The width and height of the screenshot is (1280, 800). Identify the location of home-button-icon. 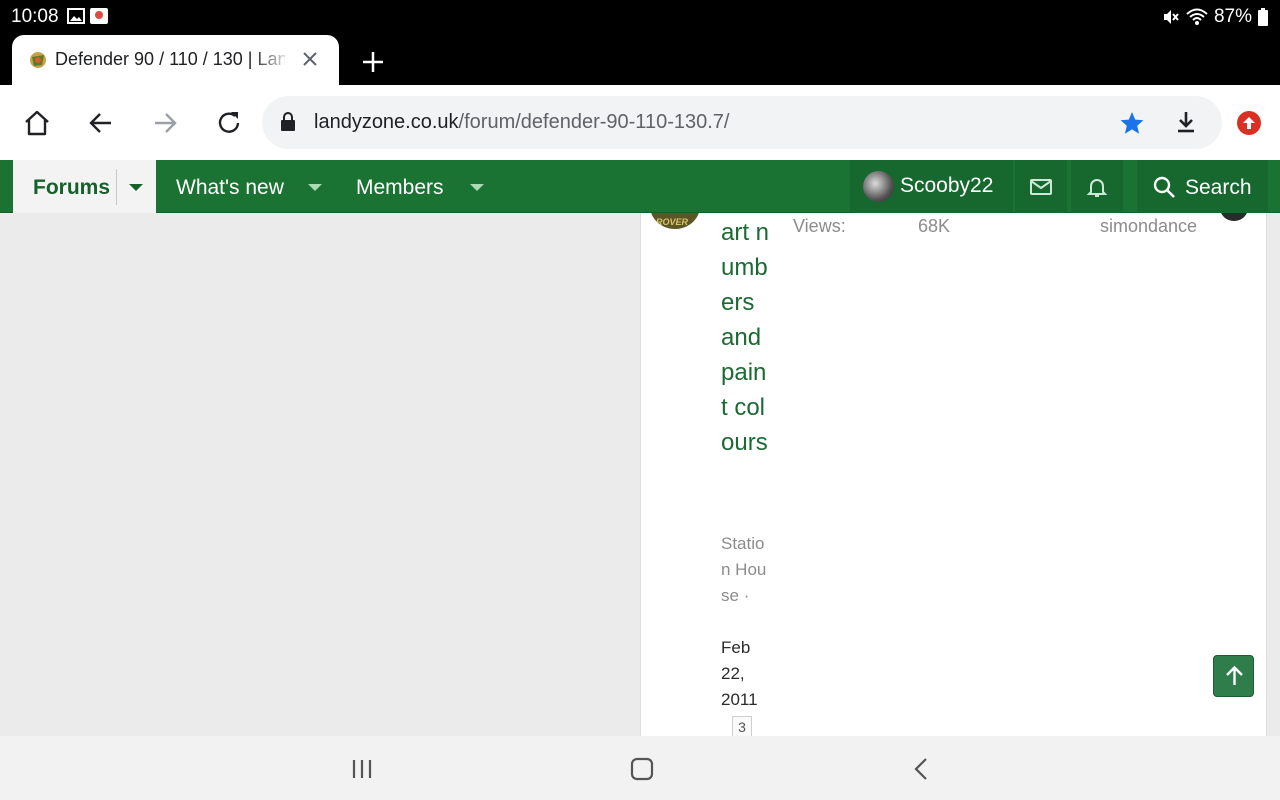
(642, 769).